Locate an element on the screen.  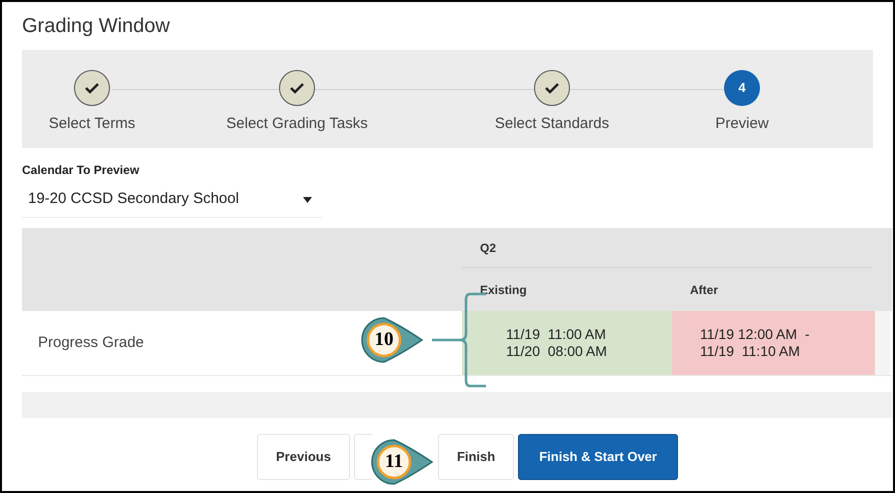
action-button: Finish & Start Over is located at coordinates (598, 457).